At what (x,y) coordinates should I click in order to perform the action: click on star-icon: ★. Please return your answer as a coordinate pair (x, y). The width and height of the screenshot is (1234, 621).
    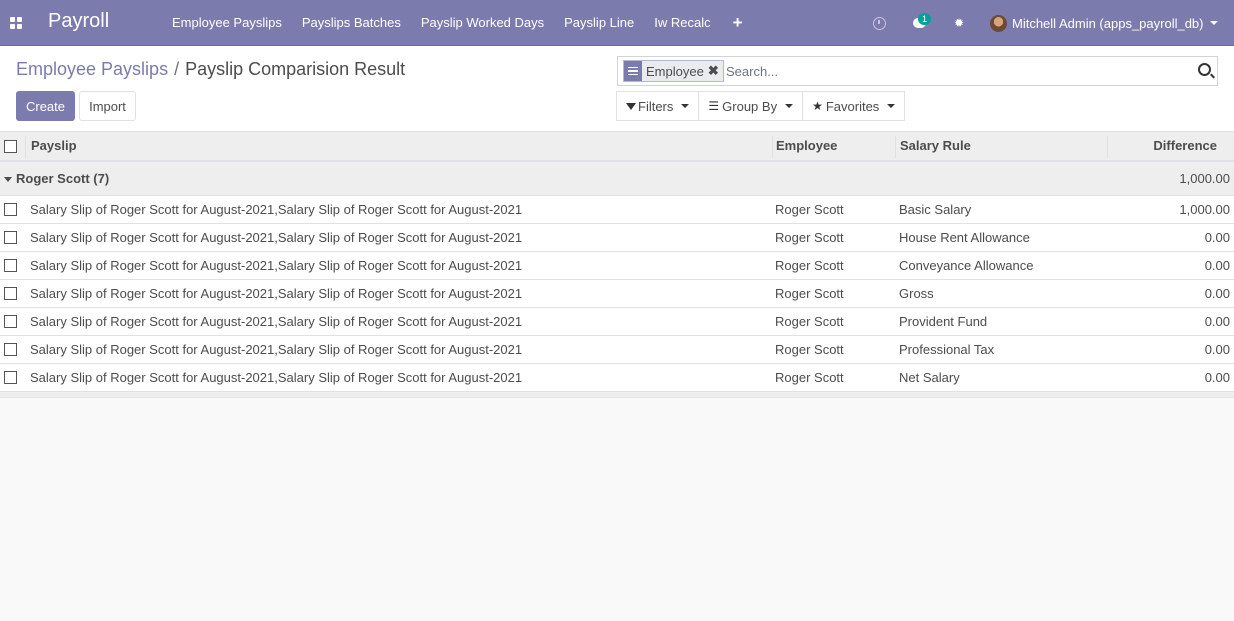
    Looking at the image, I should click on (817, 106).